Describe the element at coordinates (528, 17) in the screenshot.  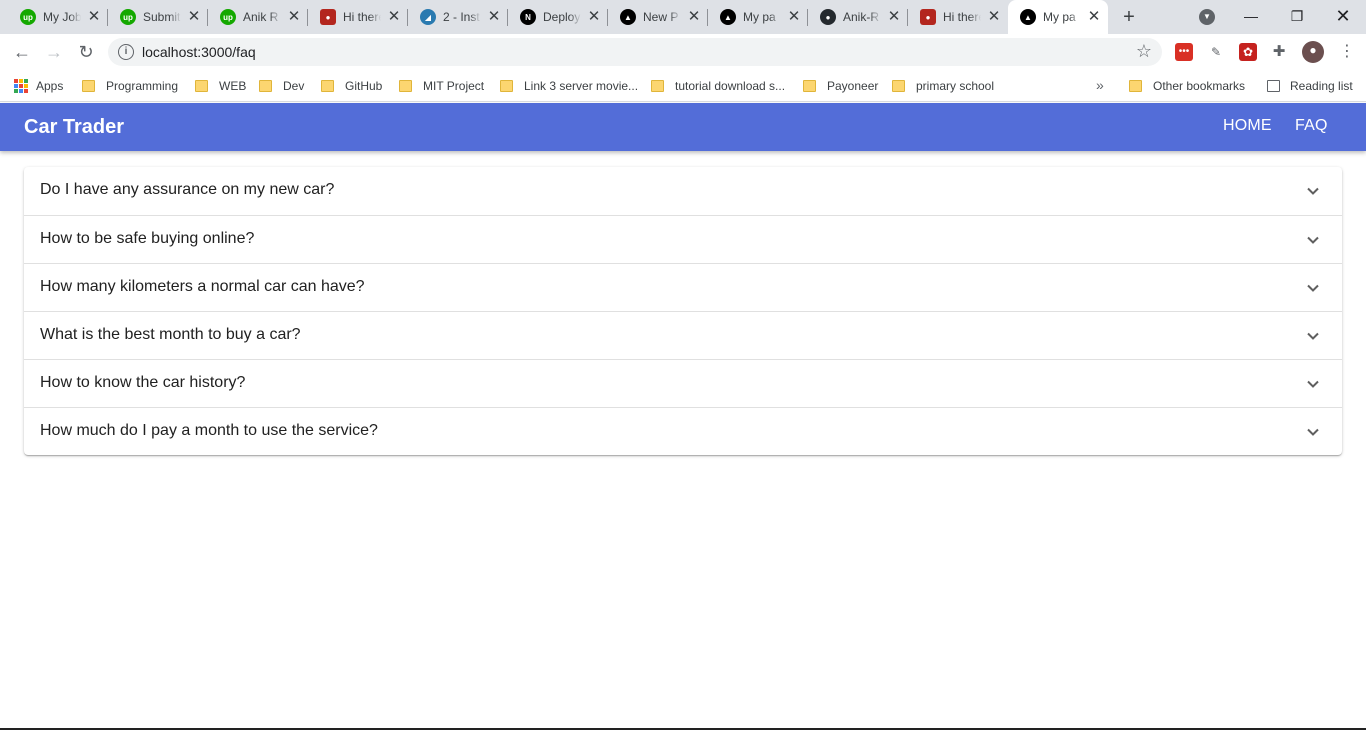
I see `nextjs-icon: N` at that location.